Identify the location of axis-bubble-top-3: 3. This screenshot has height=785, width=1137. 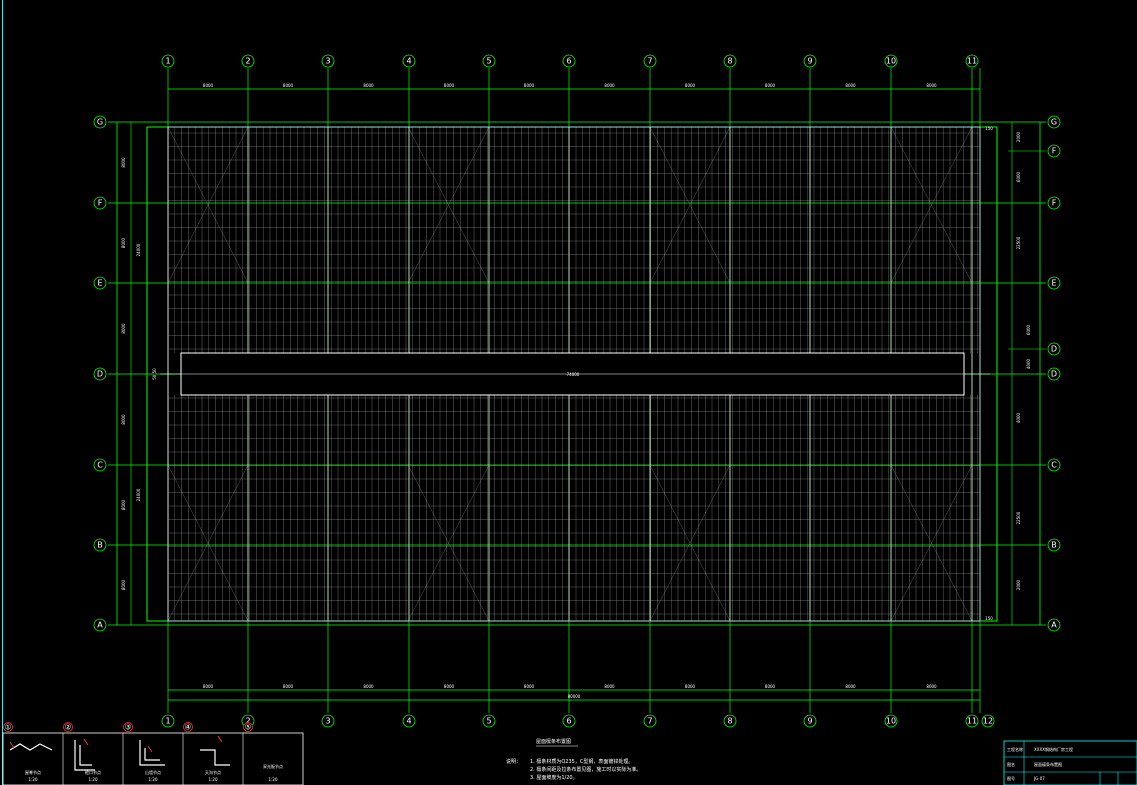
(327, 61).